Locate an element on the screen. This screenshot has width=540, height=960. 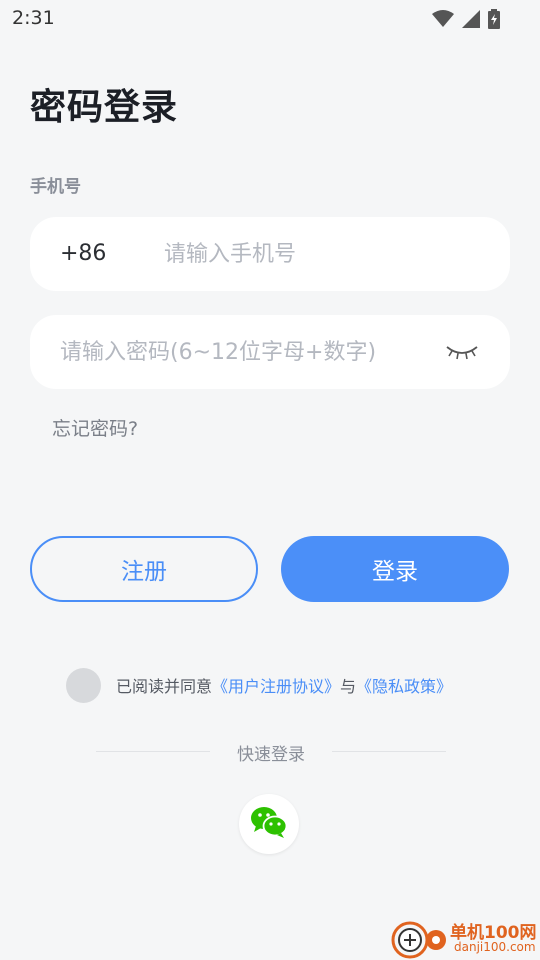
country-code: +86 is located at coordinates (83, 253).